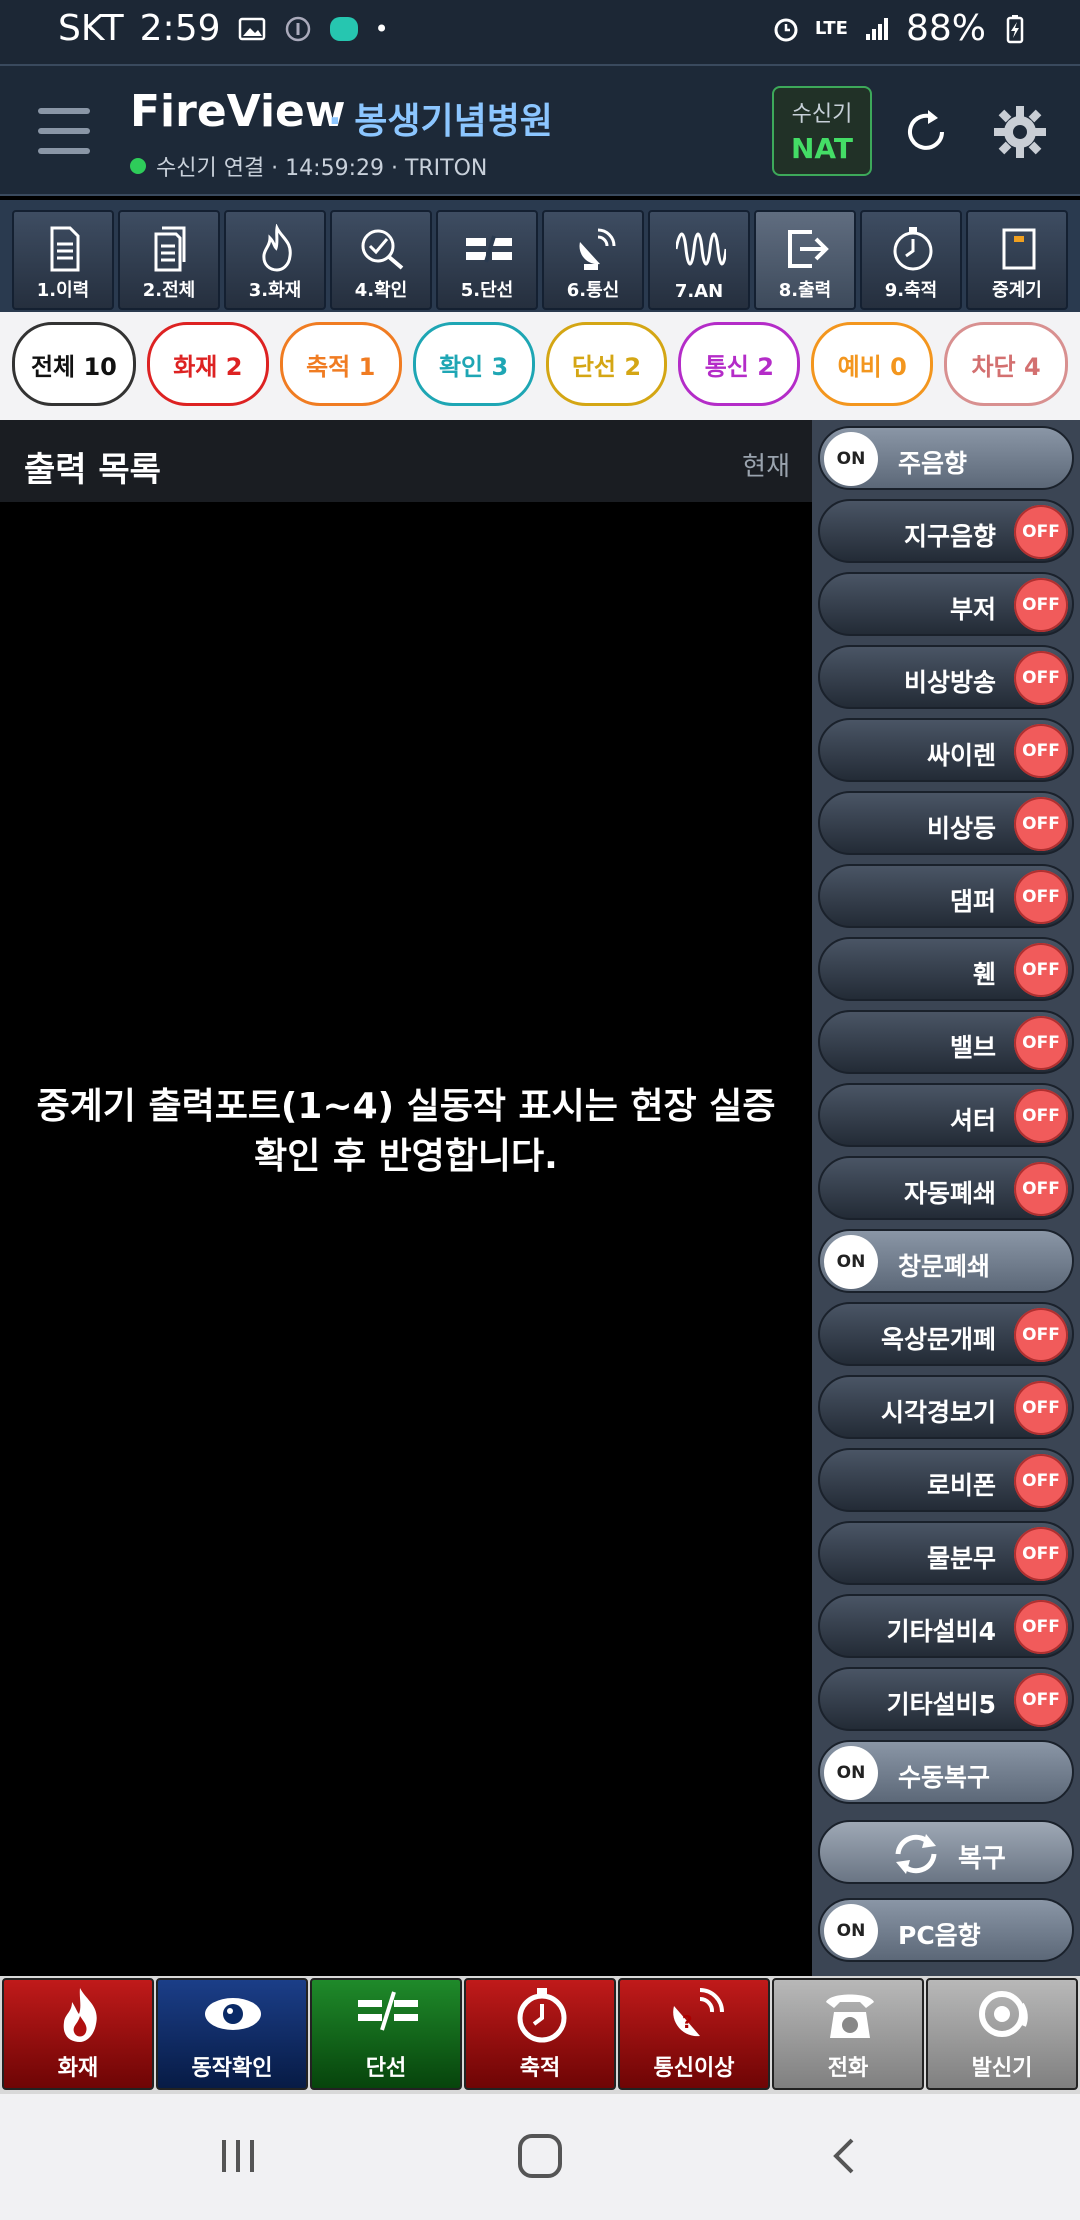 Image resolution: width=1080 pixels, height=2220 pixels. Describe the element at coordinates (232, 2034) in the screenshot. I see `action-operation-check: 동작확인` at that location.